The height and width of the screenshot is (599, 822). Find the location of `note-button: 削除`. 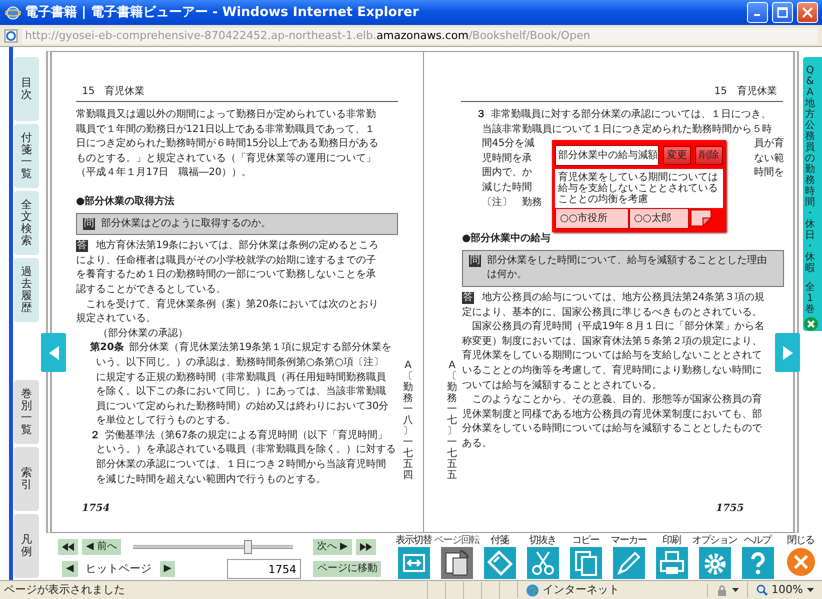

note-button: 削除 is located at coordinates (709, 155).